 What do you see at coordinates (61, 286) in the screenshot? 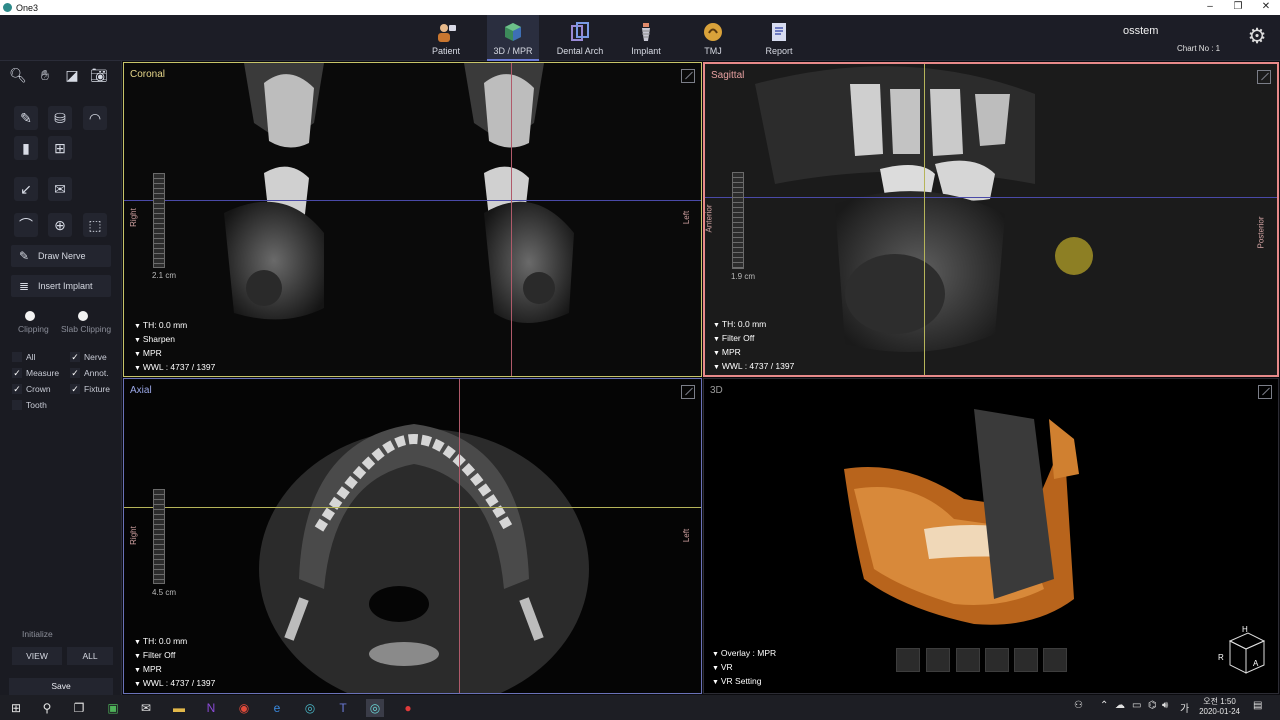
I see `insert-implant-button: ≣ Insert Implant` at bounding box center [61, 286].